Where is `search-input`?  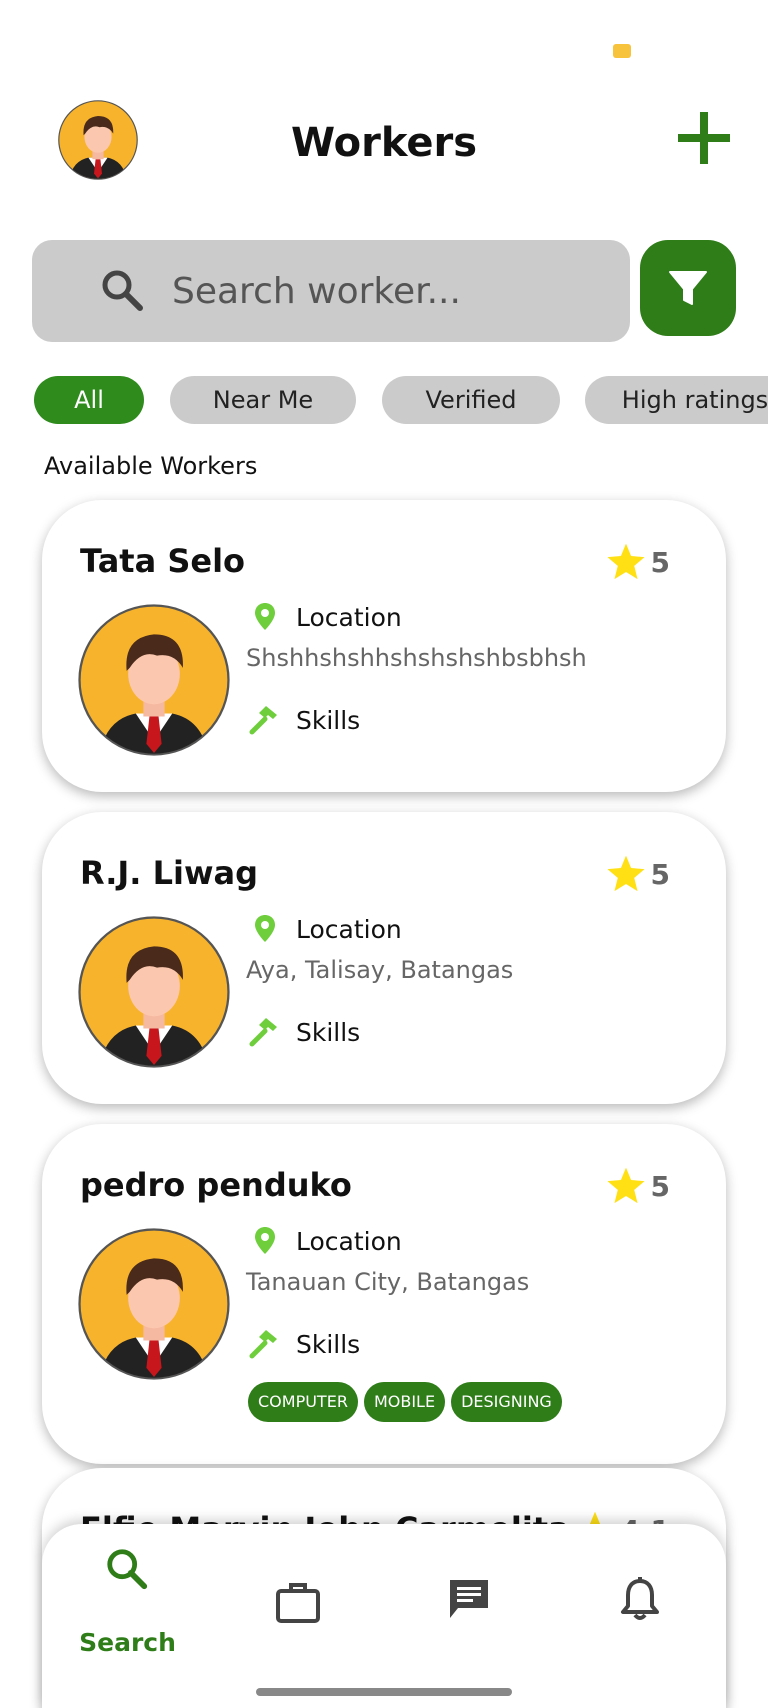 search-input is located at coordinates (392, 291).